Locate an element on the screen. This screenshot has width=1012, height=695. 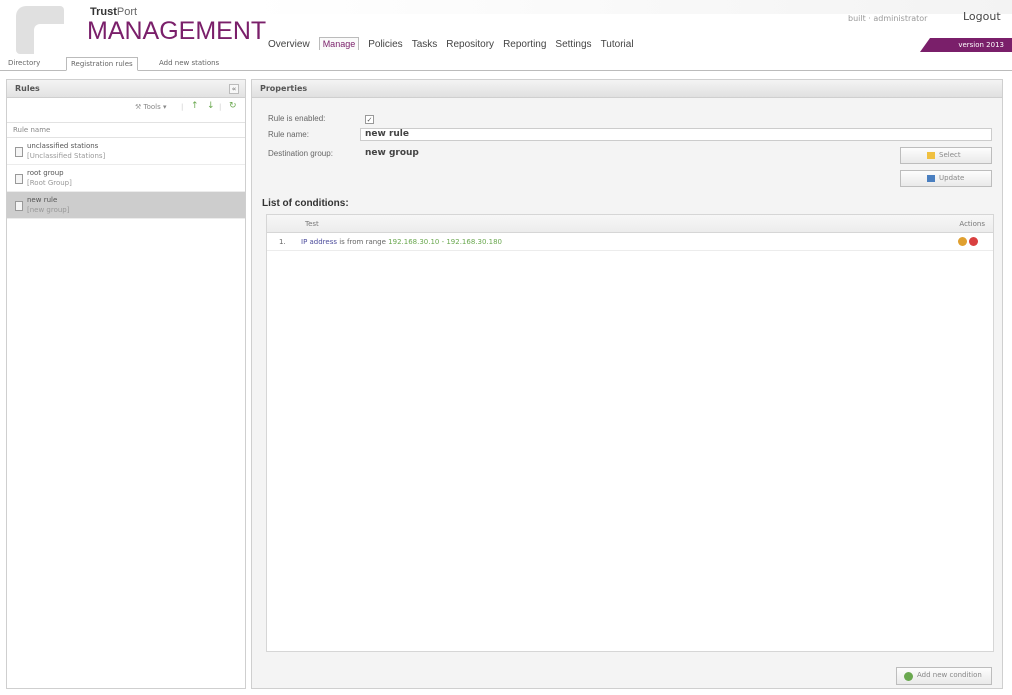
rules-toolbar: ⚒ Tools ▾ | ↑ ↓ | ↻ is located at coordinates (126, 108).